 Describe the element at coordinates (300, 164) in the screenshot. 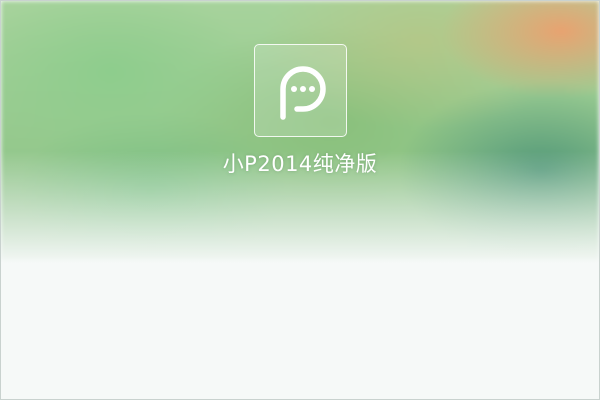

I see `app-title: 小P2014纯净版` at that location.